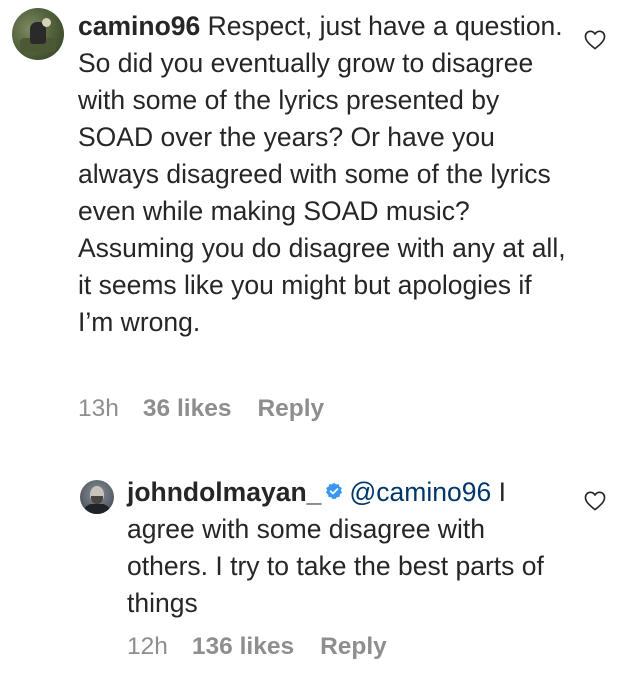  Describe the element at coordinates (147, 646) in the screenshot. I see `comment-time: 12h` at that location.